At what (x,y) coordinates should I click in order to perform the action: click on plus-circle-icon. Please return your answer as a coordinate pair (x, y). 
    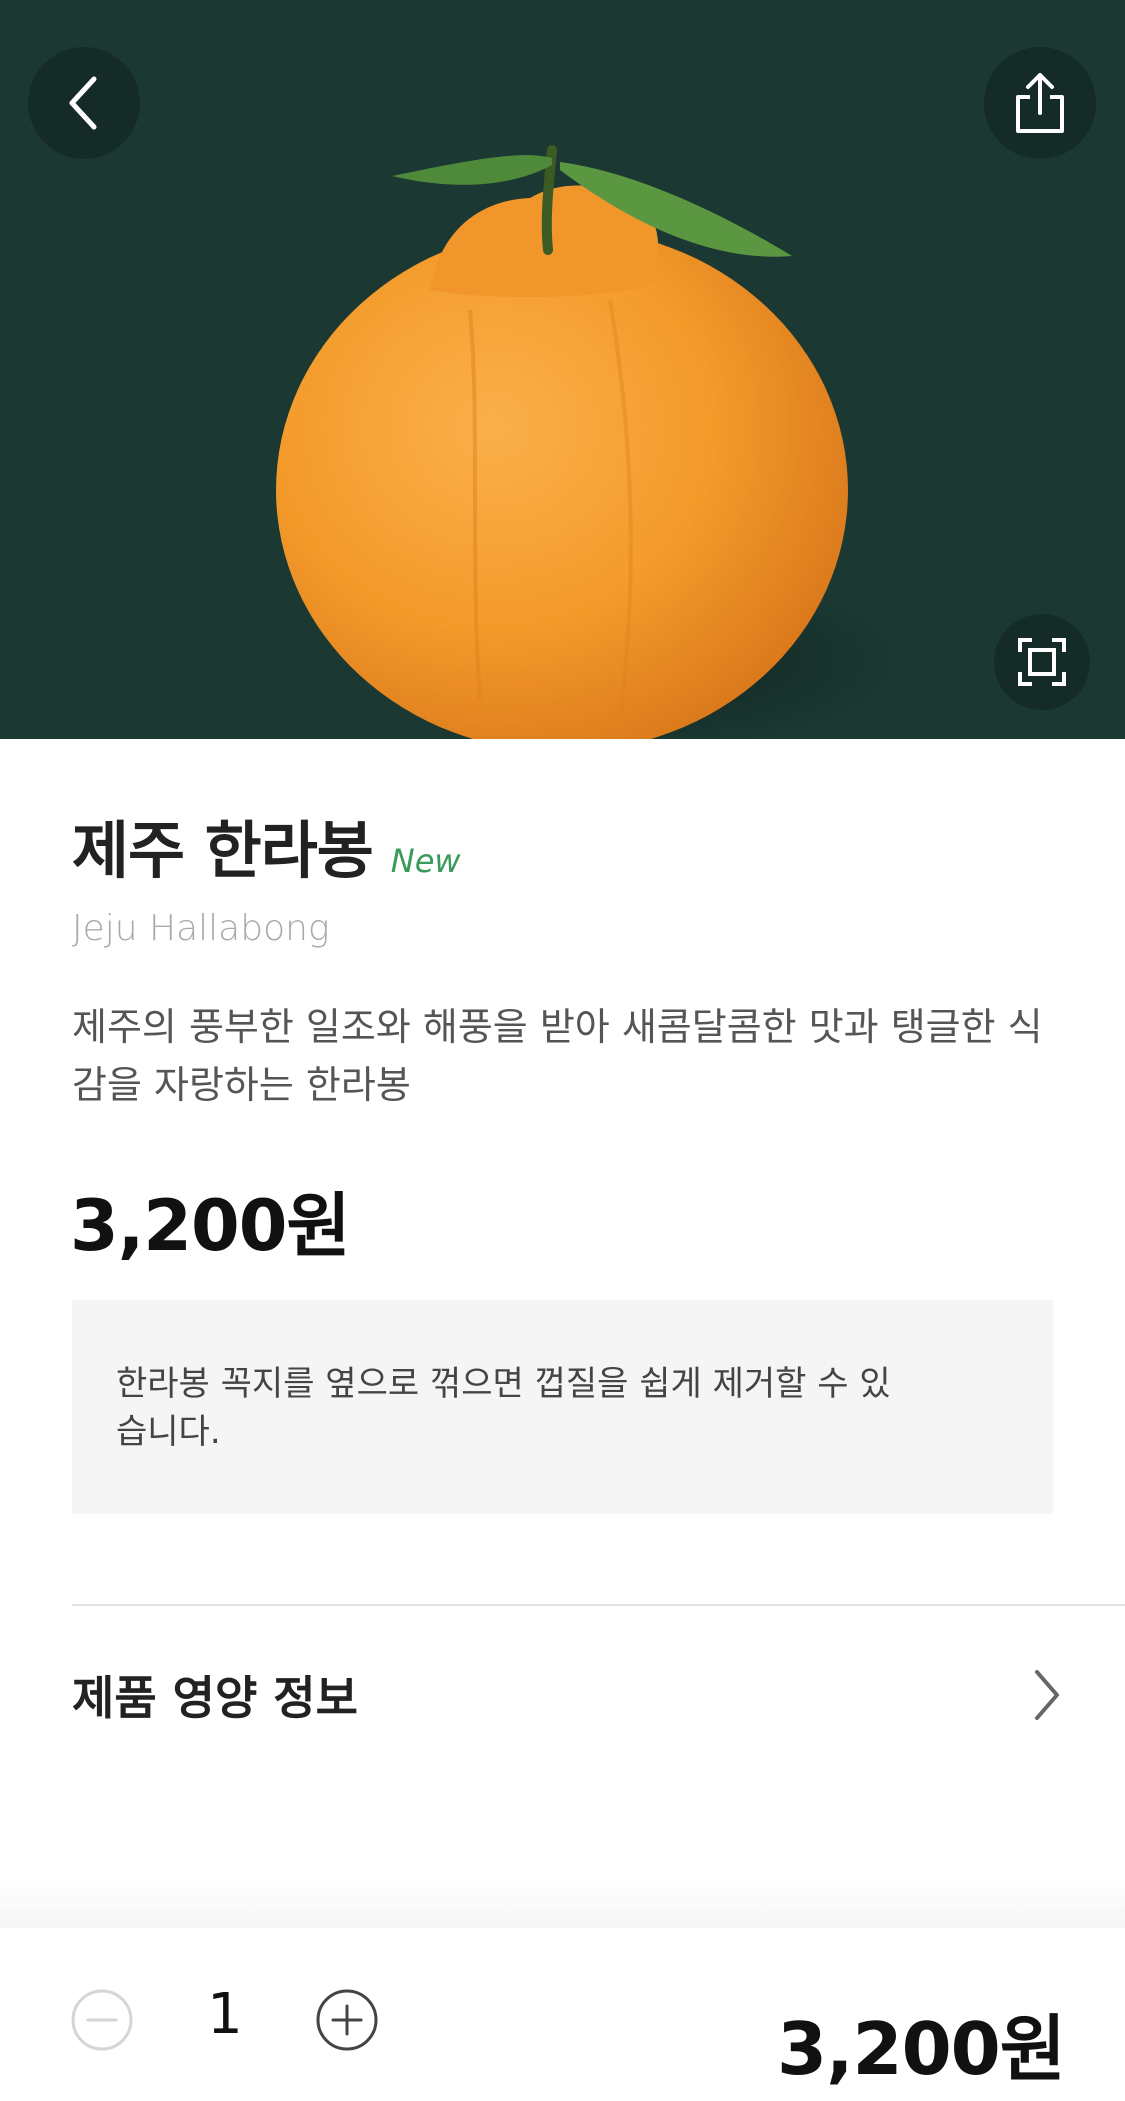
    Looking at the image, I should click on (347, 2020).